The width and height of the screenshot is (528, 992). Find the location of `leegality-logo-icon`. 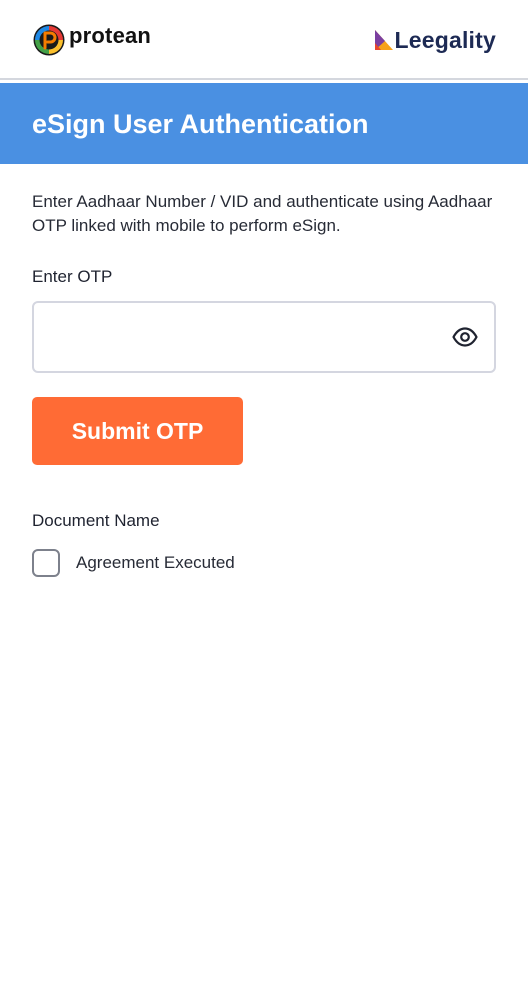

leegality-logo-icon is located at coordinates (384, 40).